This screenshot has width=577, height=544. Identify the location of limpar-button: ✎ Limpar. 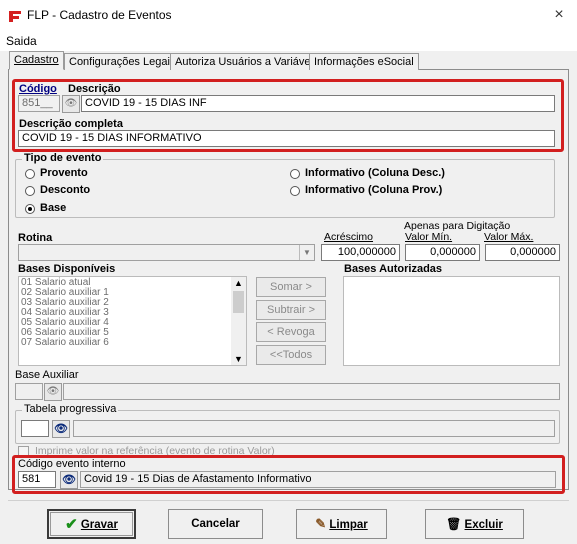
(341, 524).